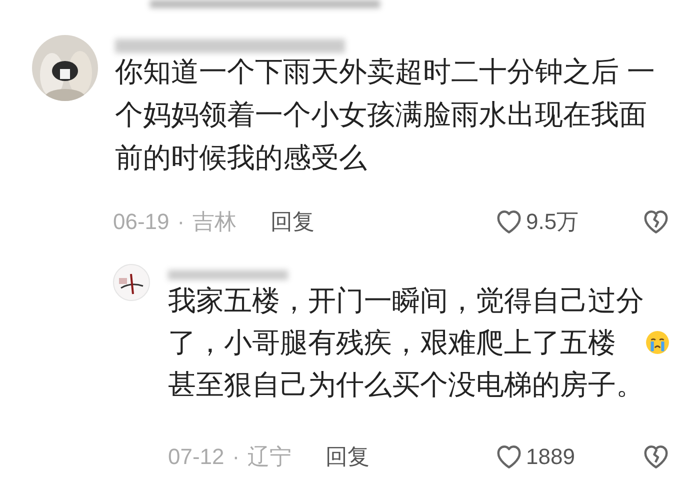  Describe the element at coordinates (270, 456) in the screenshot. I see `comment-location: 辽宁` at that location.